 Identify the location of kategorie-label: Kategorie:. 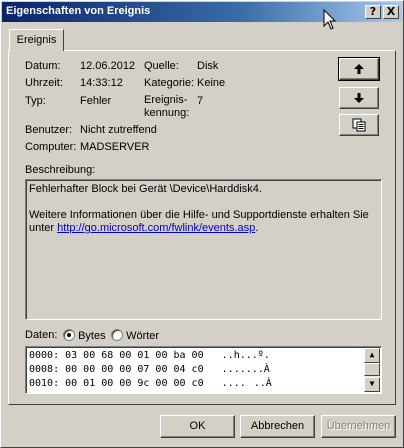
(169, 83).